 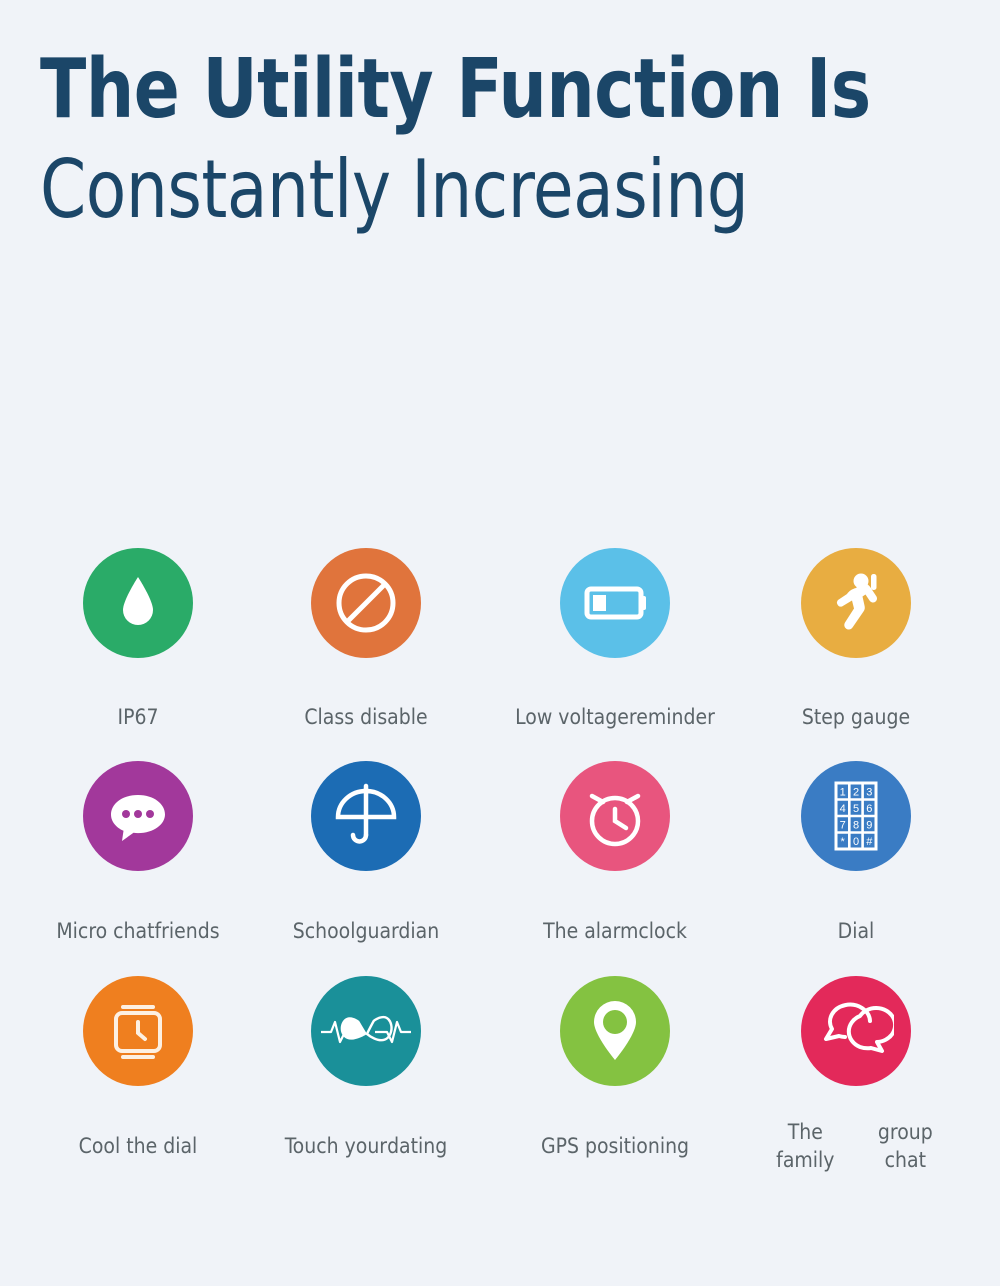 I want to click on feature-label: Low voltage reminder, so click(x=615, y=716).